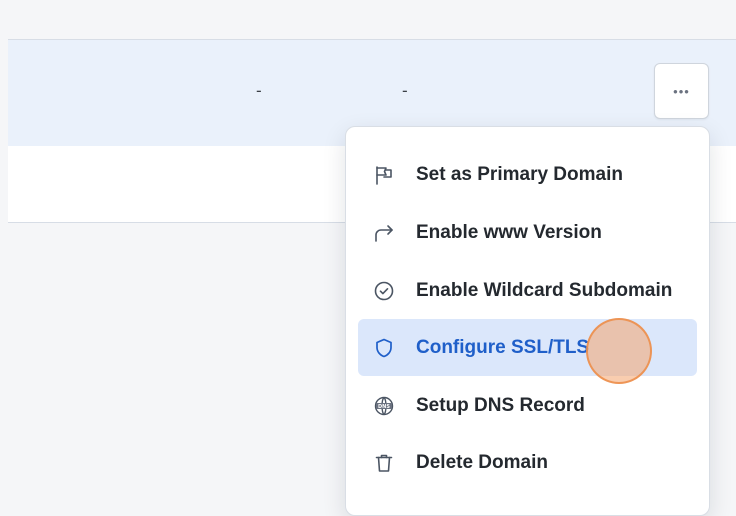  Describe the element at coordinates (503, 347) in the screenshot. I see `menu-item-label: Configure SSL/TLS` at that location.